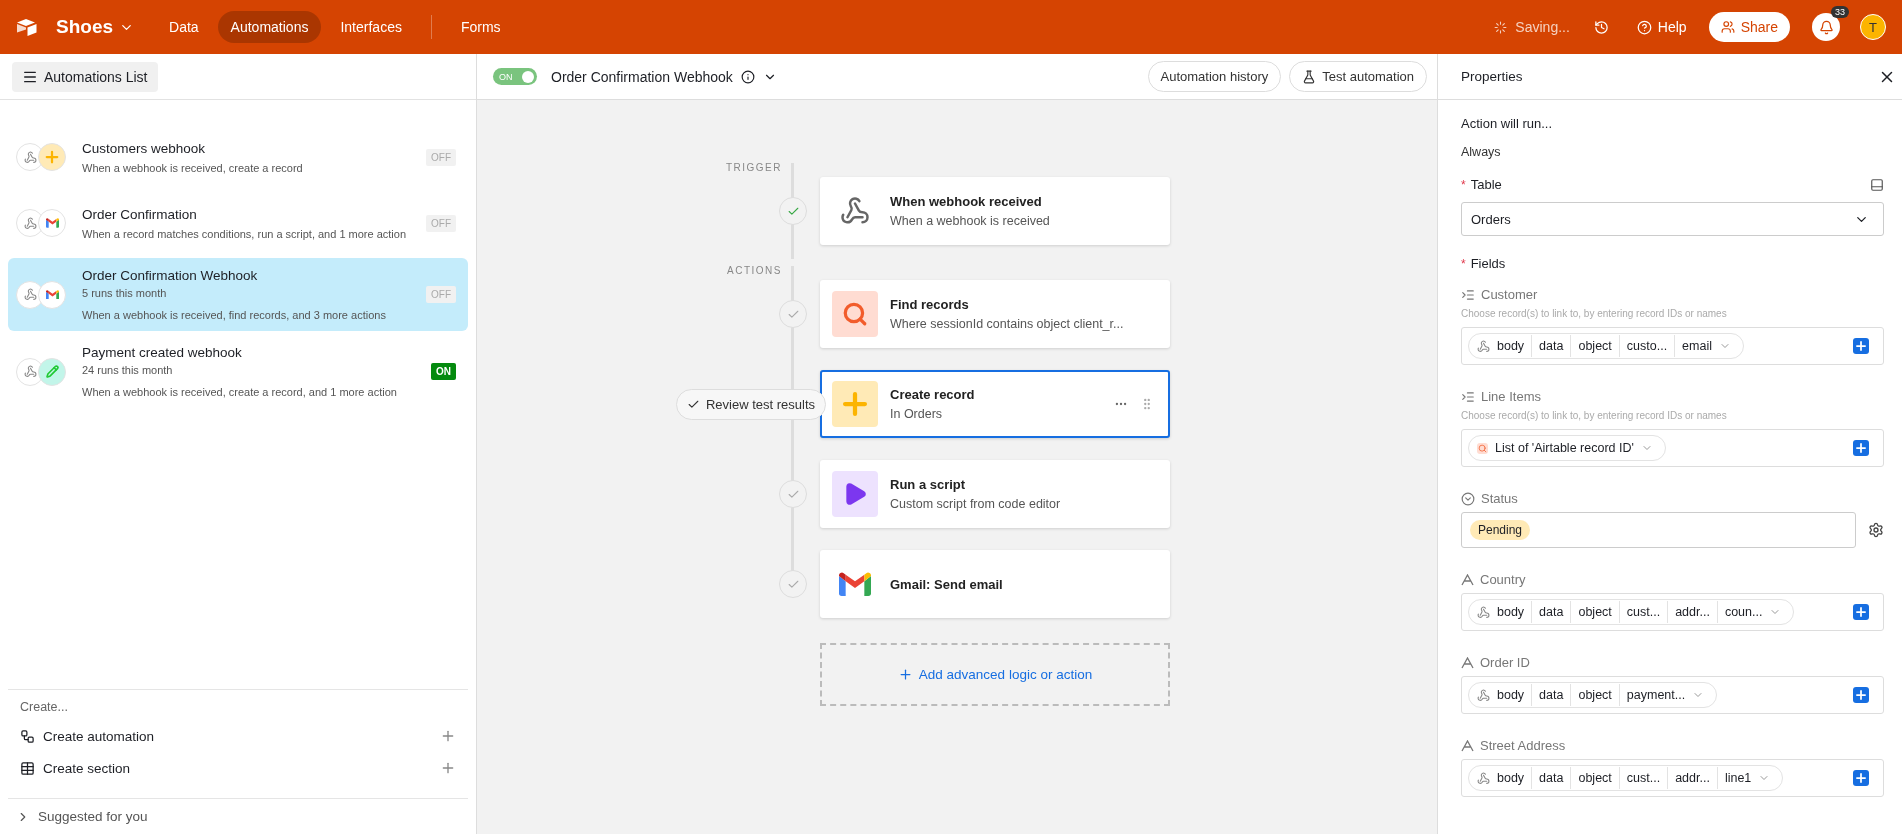  Describe the element at coordinates (1840, 12) in the screenshot. I see `notification-count: 33` at that location.